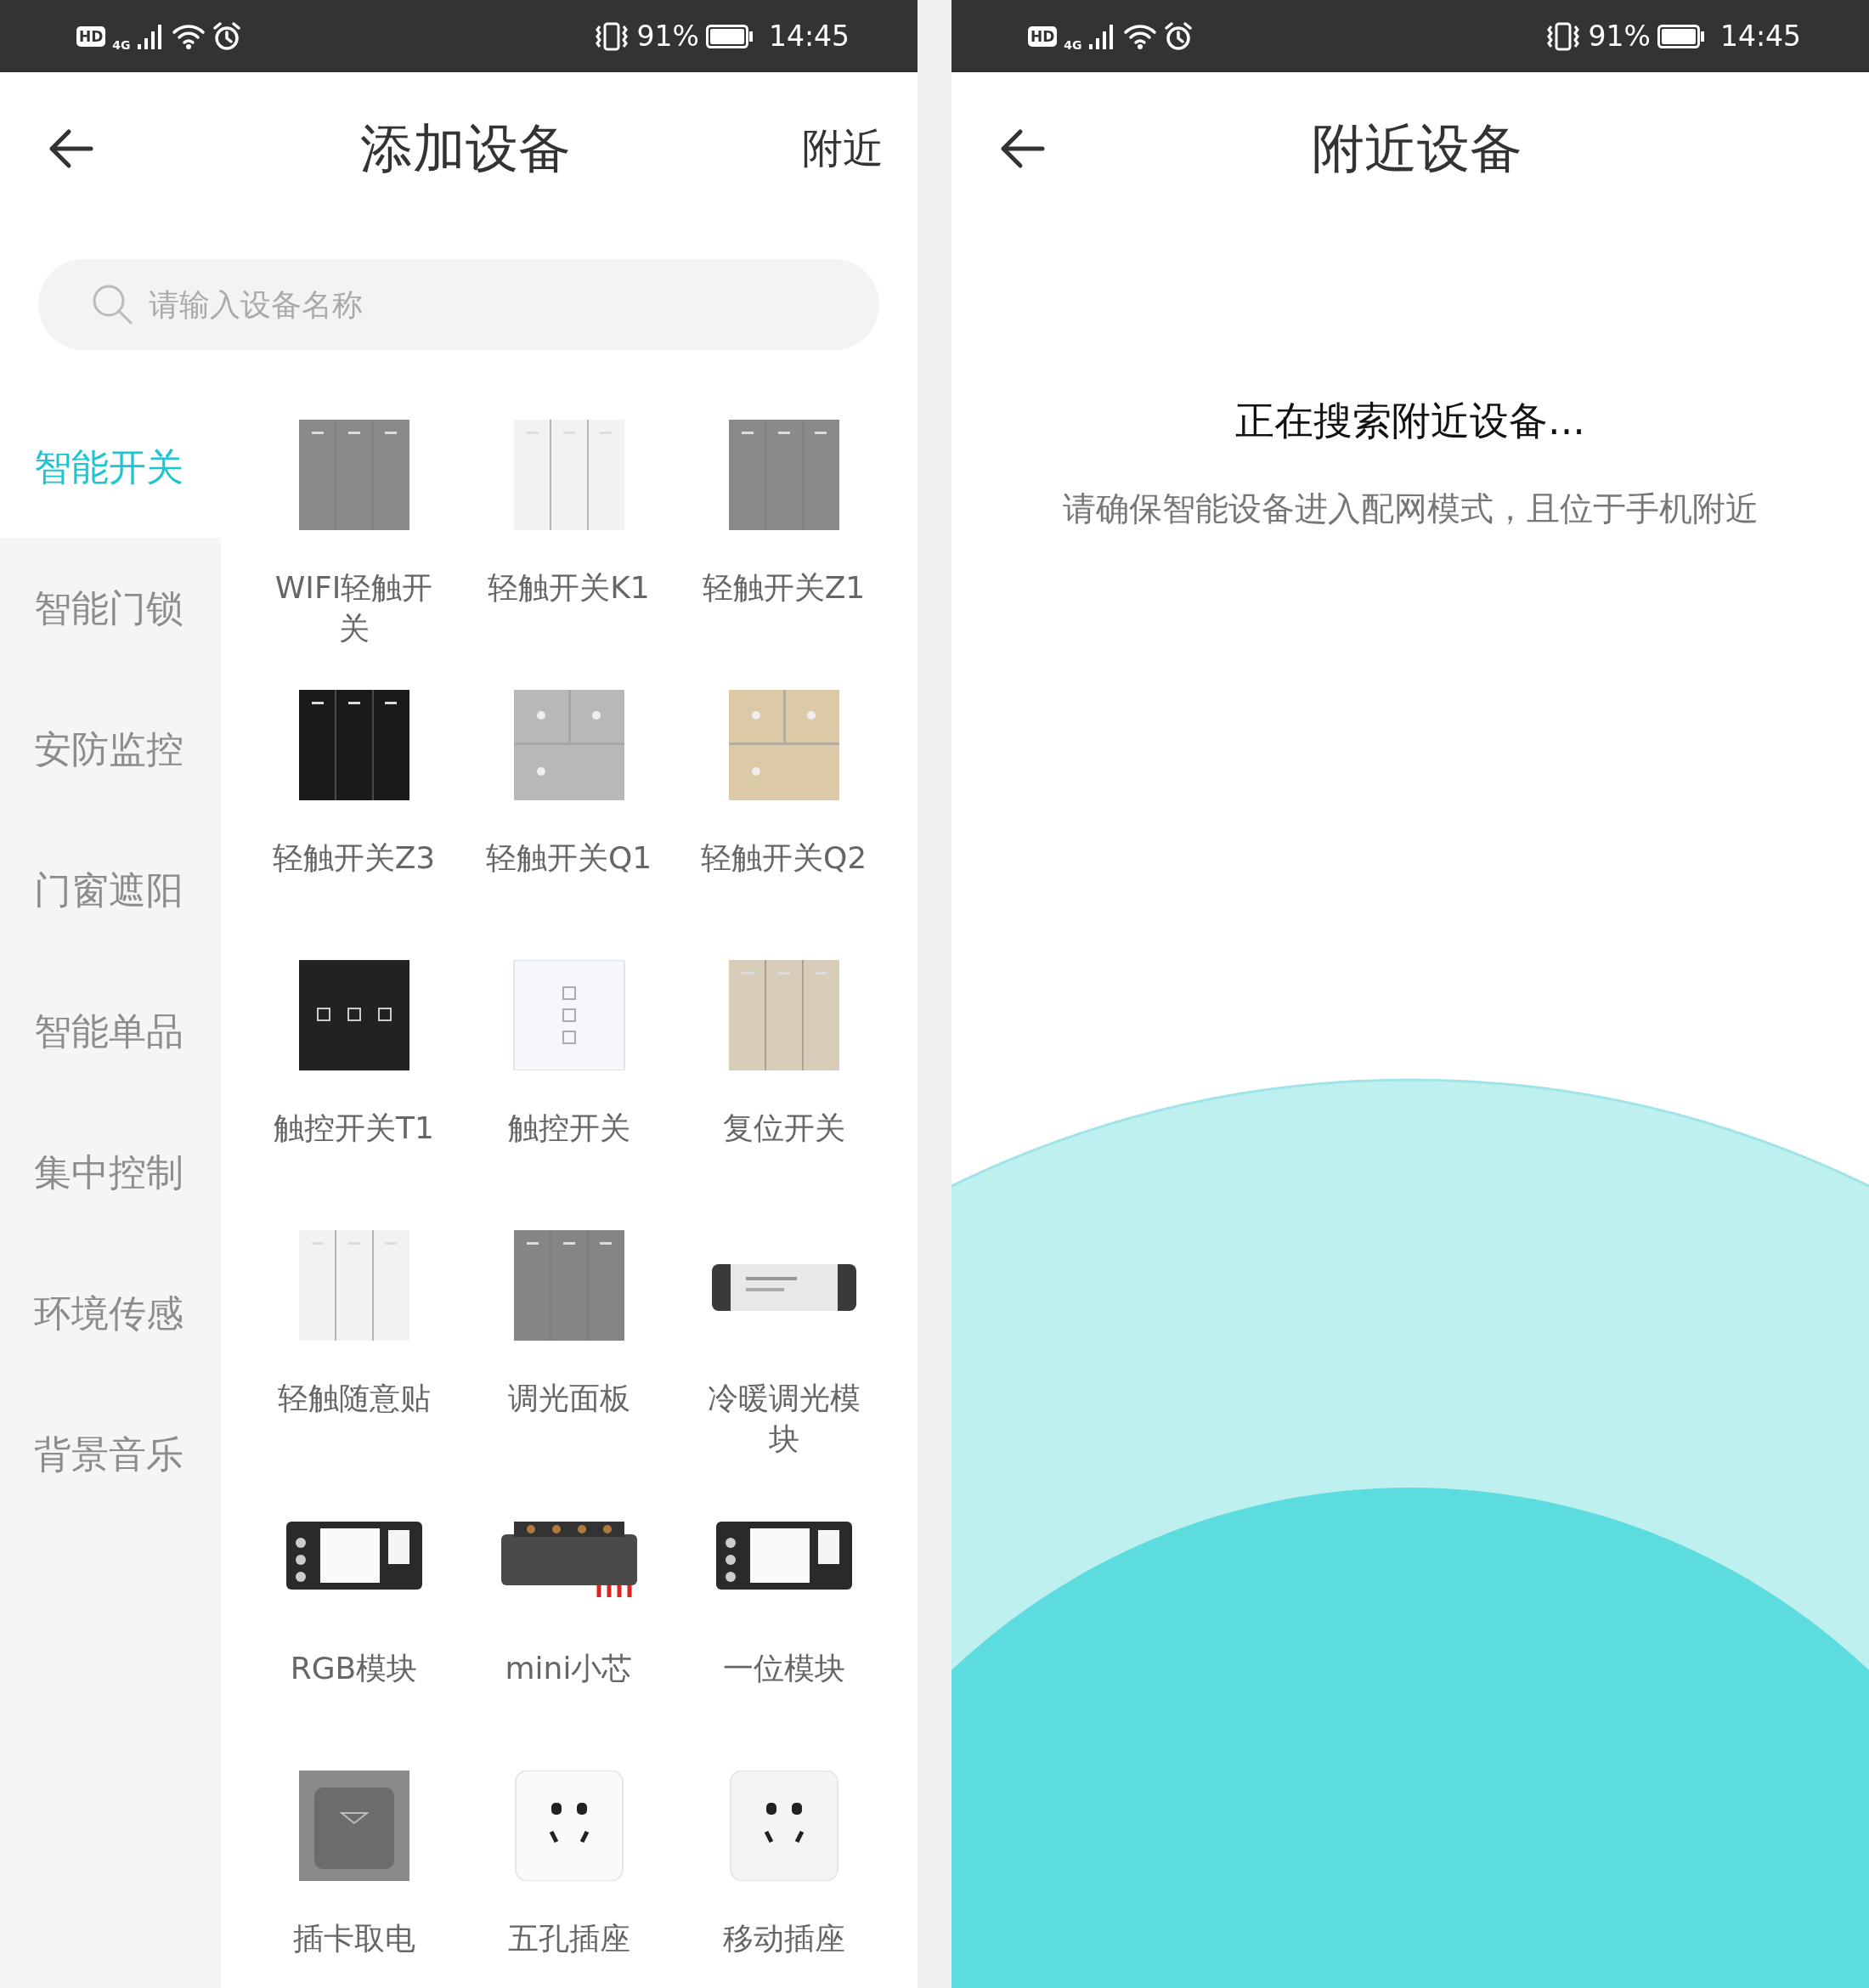 This screenshot has height=1988, width=1869. What do you see at coordinates (110, 1313) in the screenshot?
I see `category-tab: 环境传感` at bounding box center [110, 1313].